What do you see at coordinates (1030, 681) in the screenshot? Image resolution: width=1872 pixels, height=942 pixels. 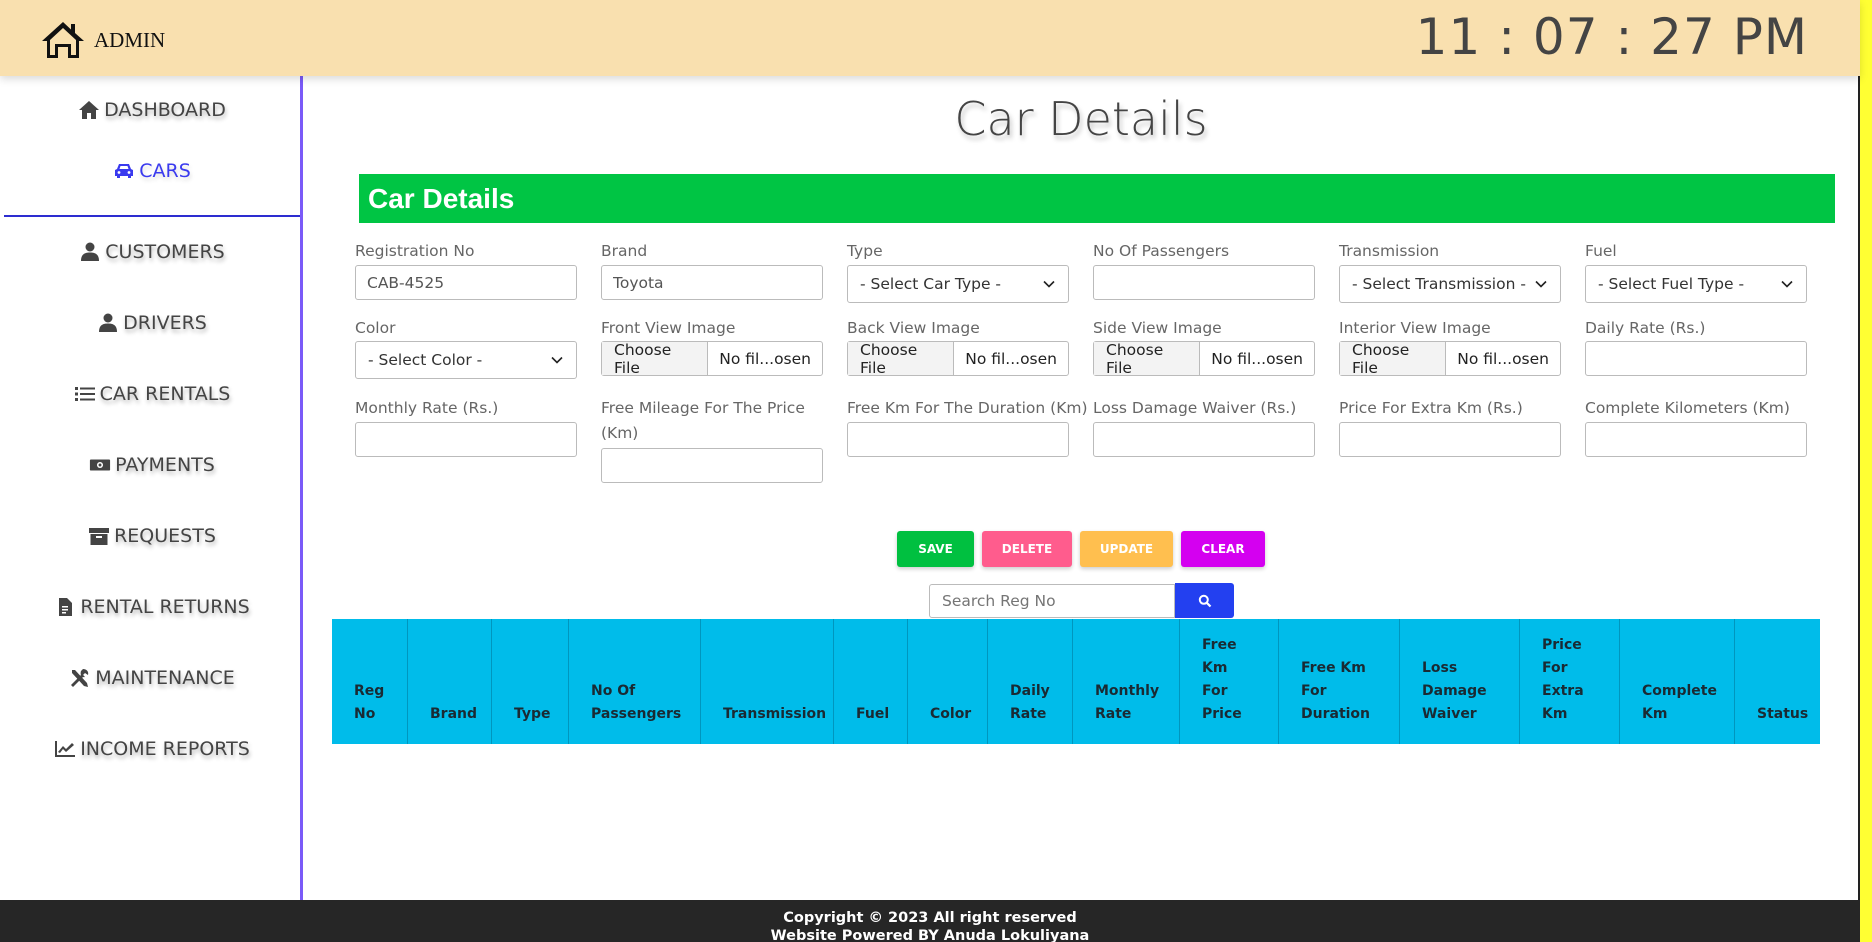 I see `column-header: Daily Rate` at bounding box center [1030, 681].